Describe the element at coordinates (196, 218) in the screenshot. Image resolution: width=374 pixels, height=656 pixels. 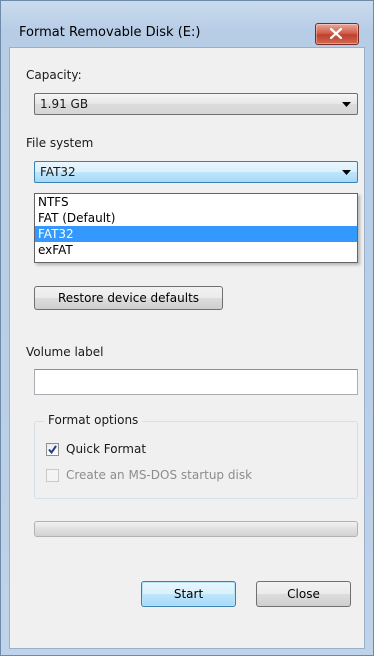
I see `option-fat-default: FAT (Default)` at that location.